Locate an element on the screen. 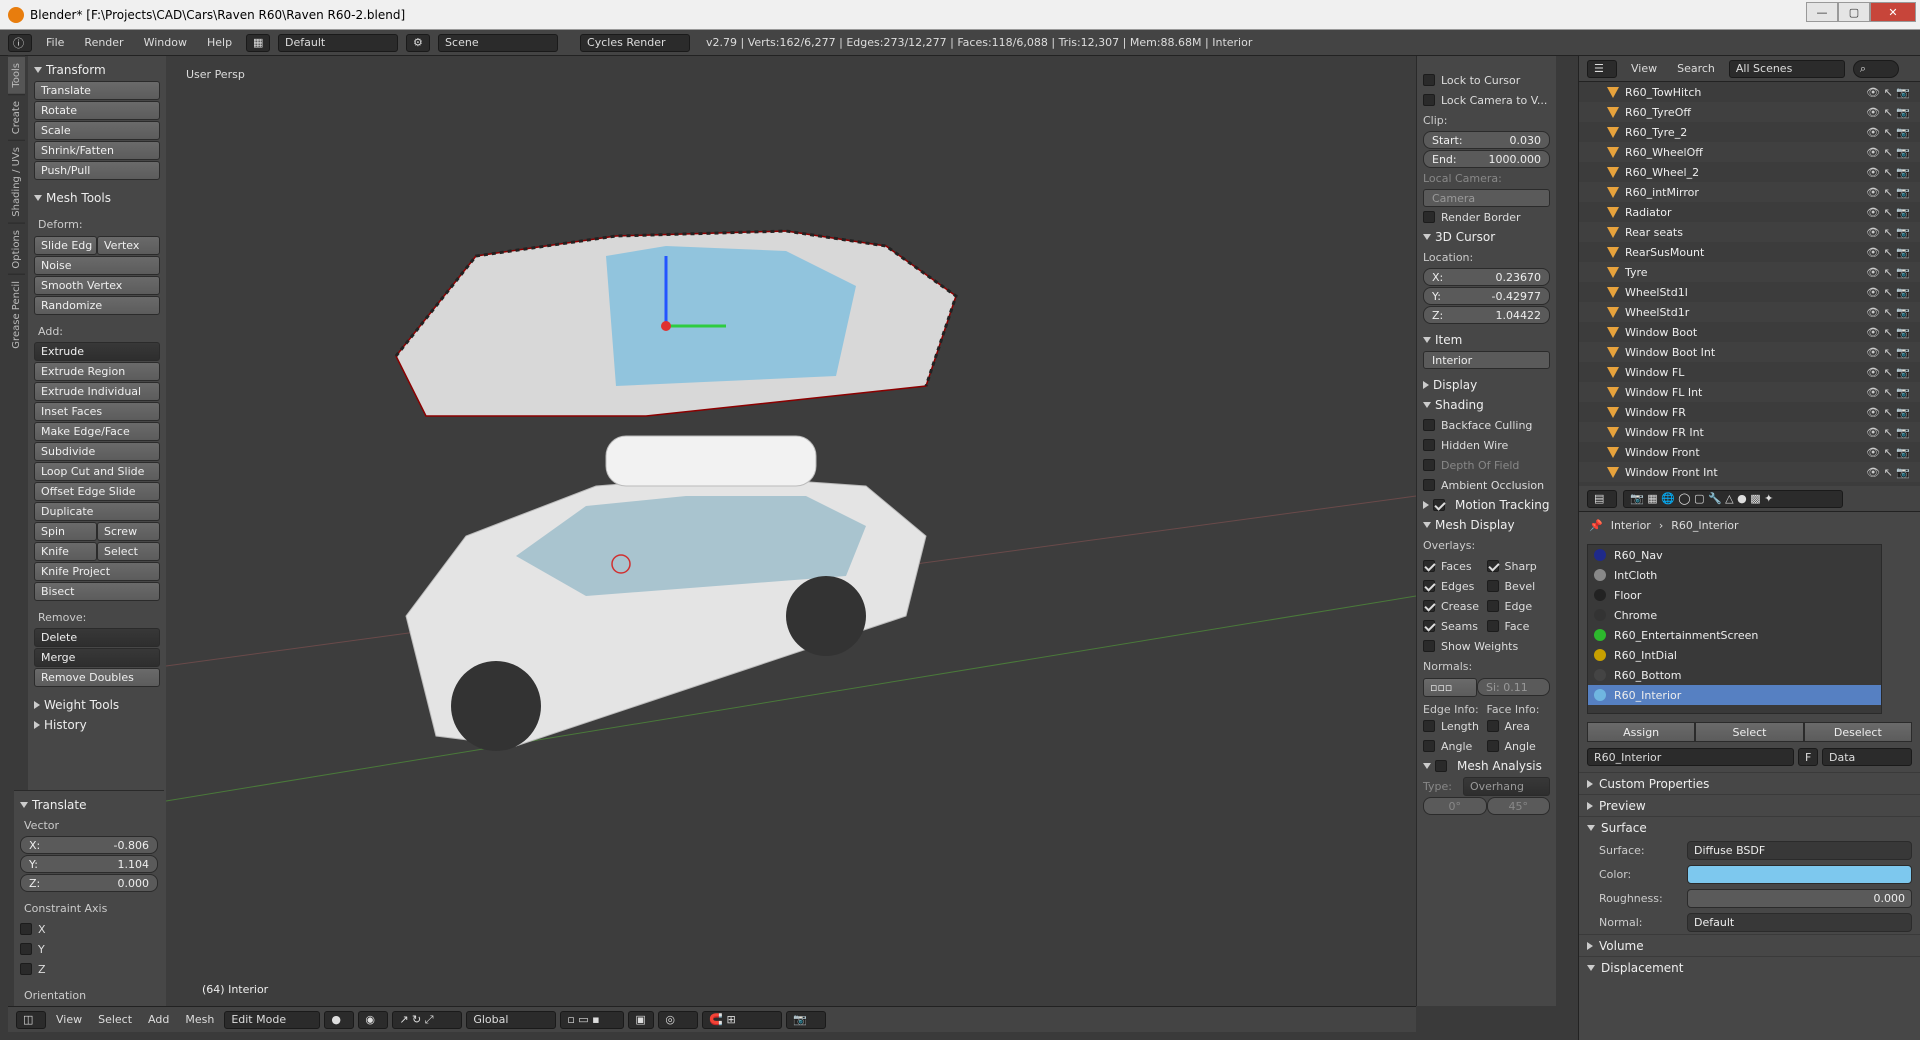 This screenshot has width=1920, height=1040. minimize-button: — is located at coordinates (1822, 12).